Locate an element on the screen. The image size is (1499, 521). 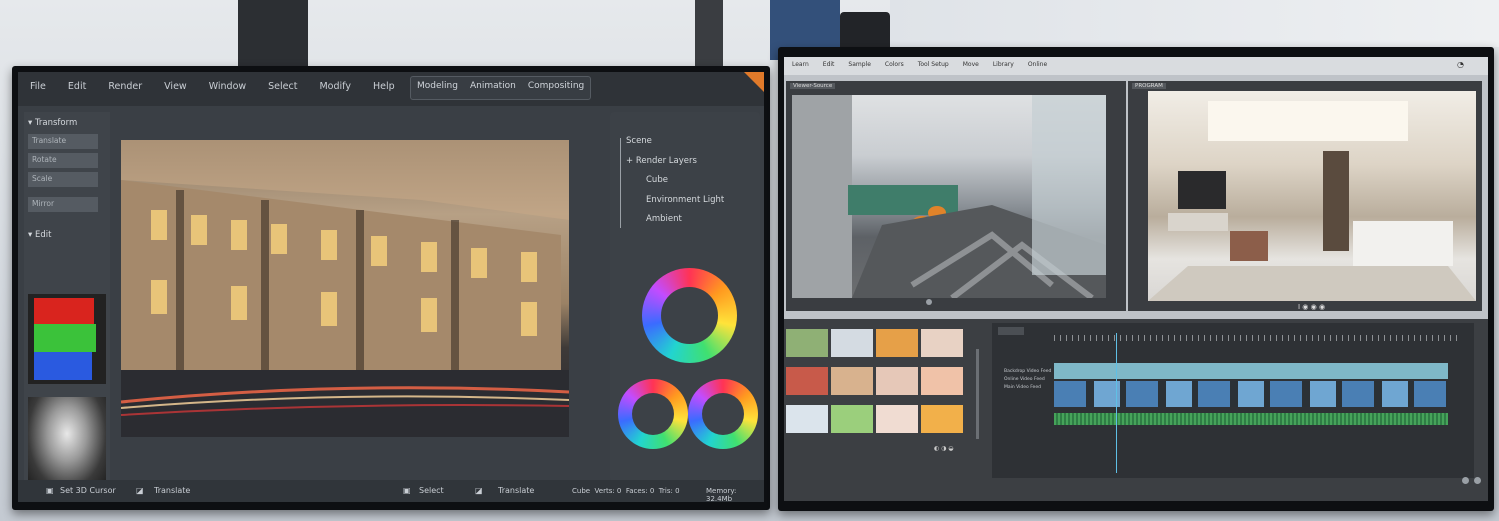
bin-view-icons: ◐ ◑ ◒ is located at coordinates (944, 448).